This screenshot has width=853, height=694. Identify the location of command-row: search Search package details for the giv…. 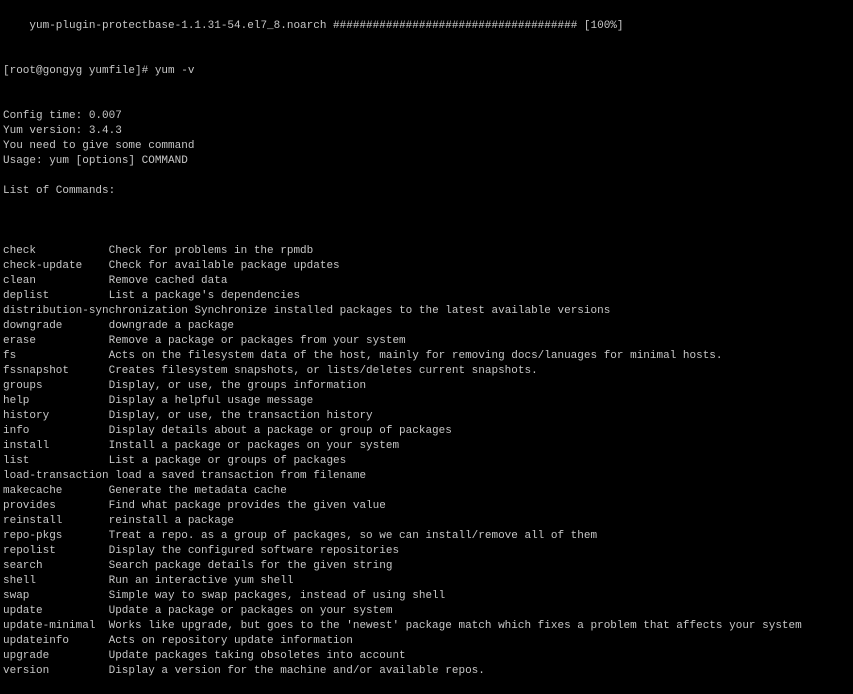
(402, 566).